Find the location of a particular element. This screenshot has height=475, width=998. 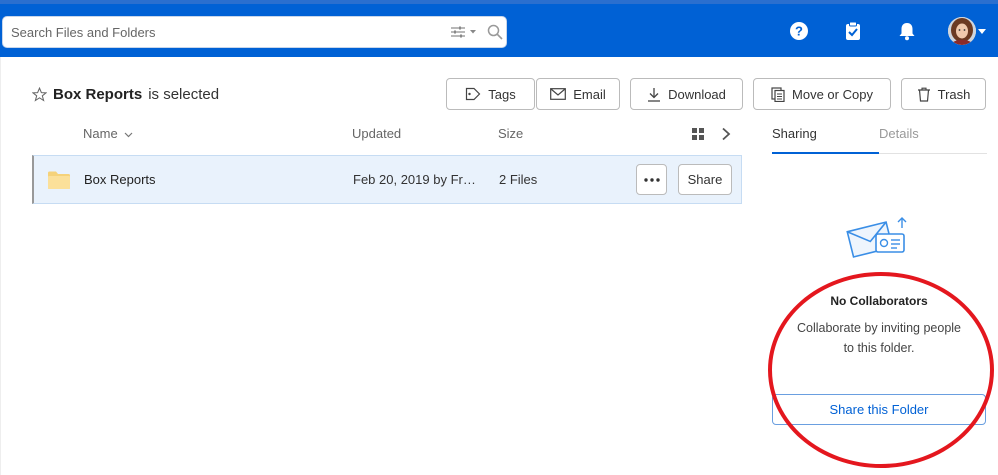

email-label: Email is located at coordinates (589, 94).